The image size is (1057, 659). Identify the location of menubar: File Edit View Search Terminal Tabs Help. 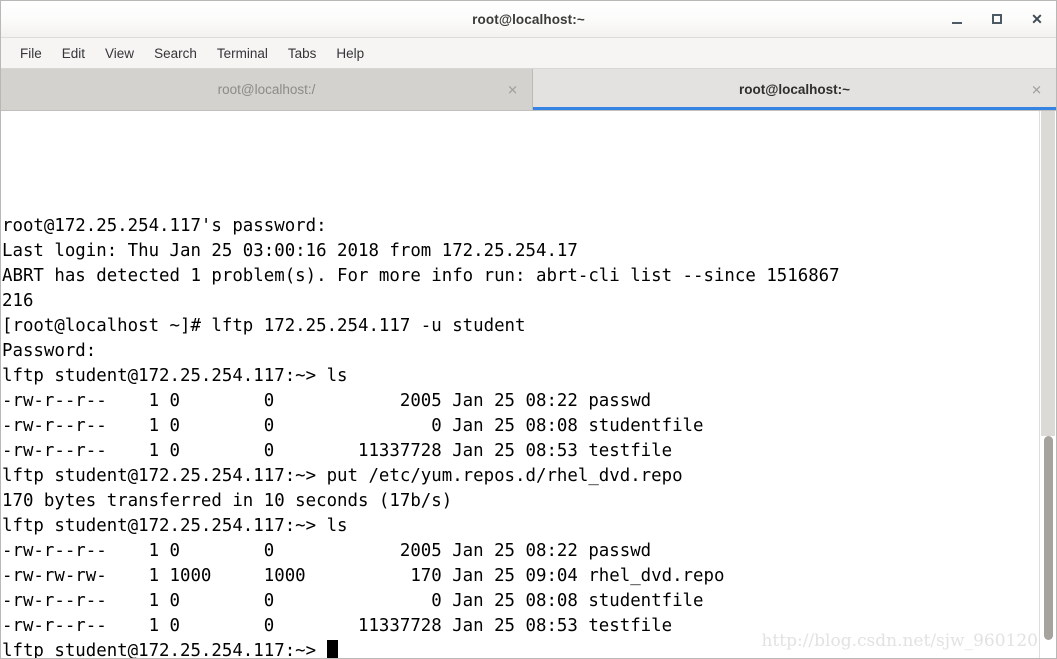
(528, 53).